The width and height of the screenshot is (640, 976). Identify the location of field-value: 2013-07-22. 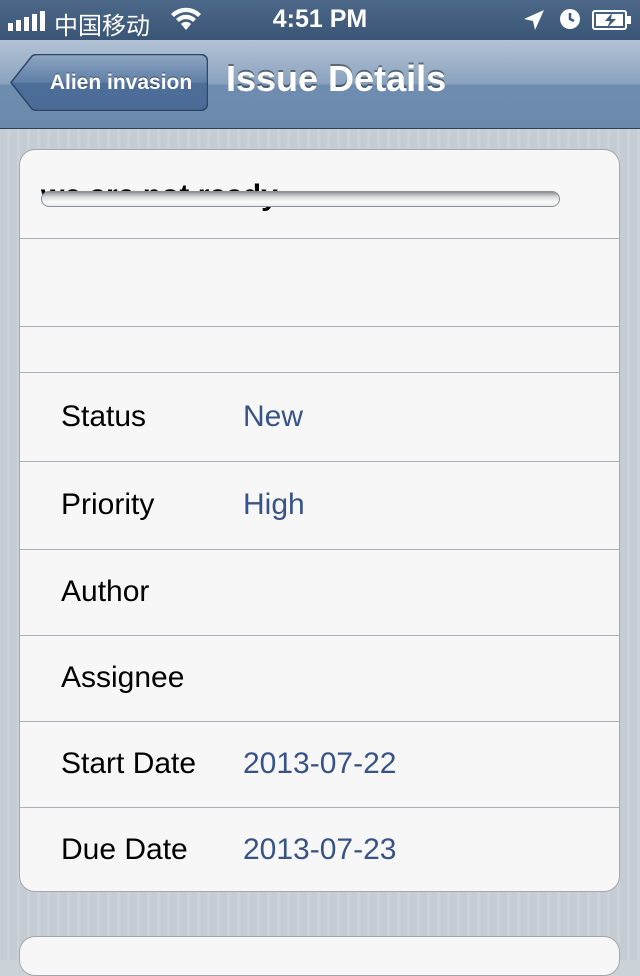
(320, 763).